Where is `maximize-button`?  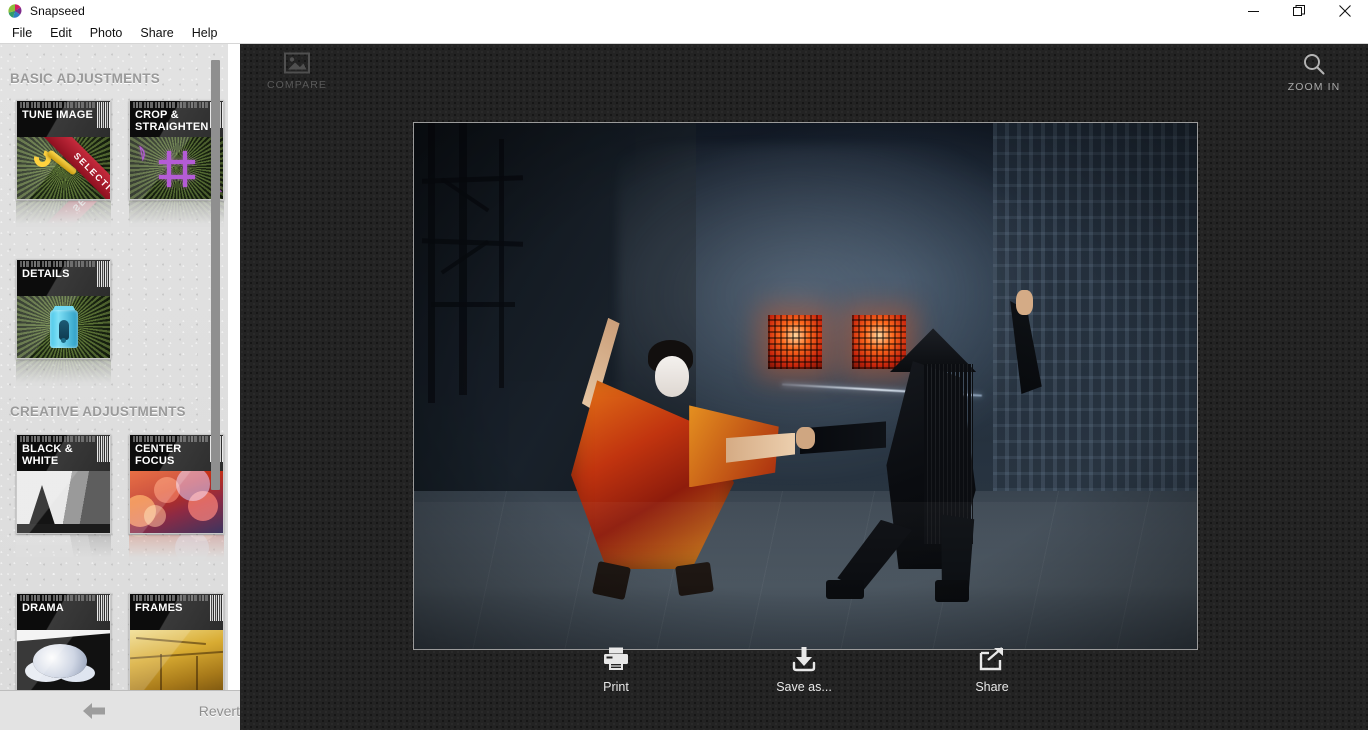 maximize-button is located at coordinates (1299, 11).